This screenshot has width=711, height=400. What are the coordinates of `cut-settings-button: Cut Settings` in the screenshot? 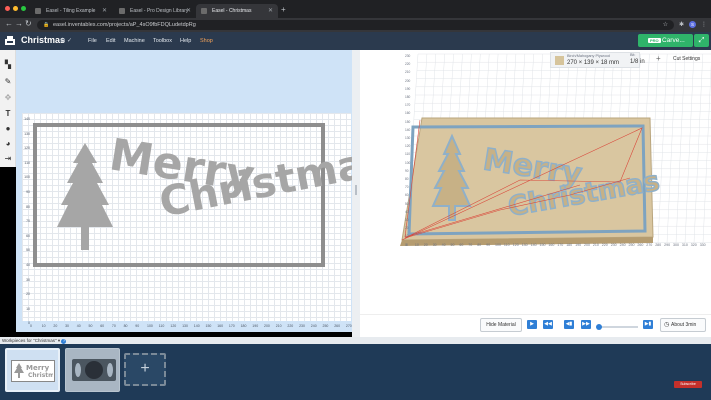 It's located at (686, 59).